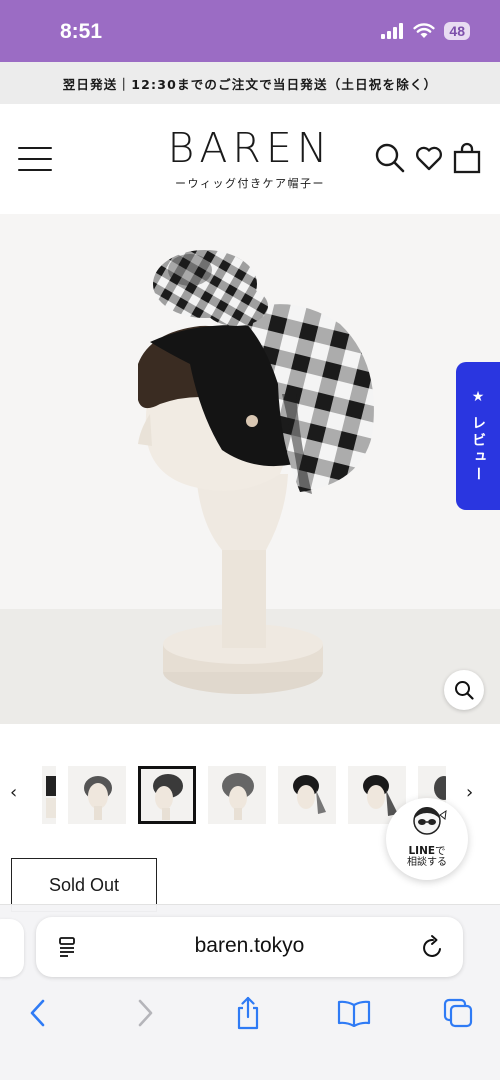 The image size is (500, 1080). Describe the element at coordinates (390, 158) in the screenshot. I see `search-icon` at that location.